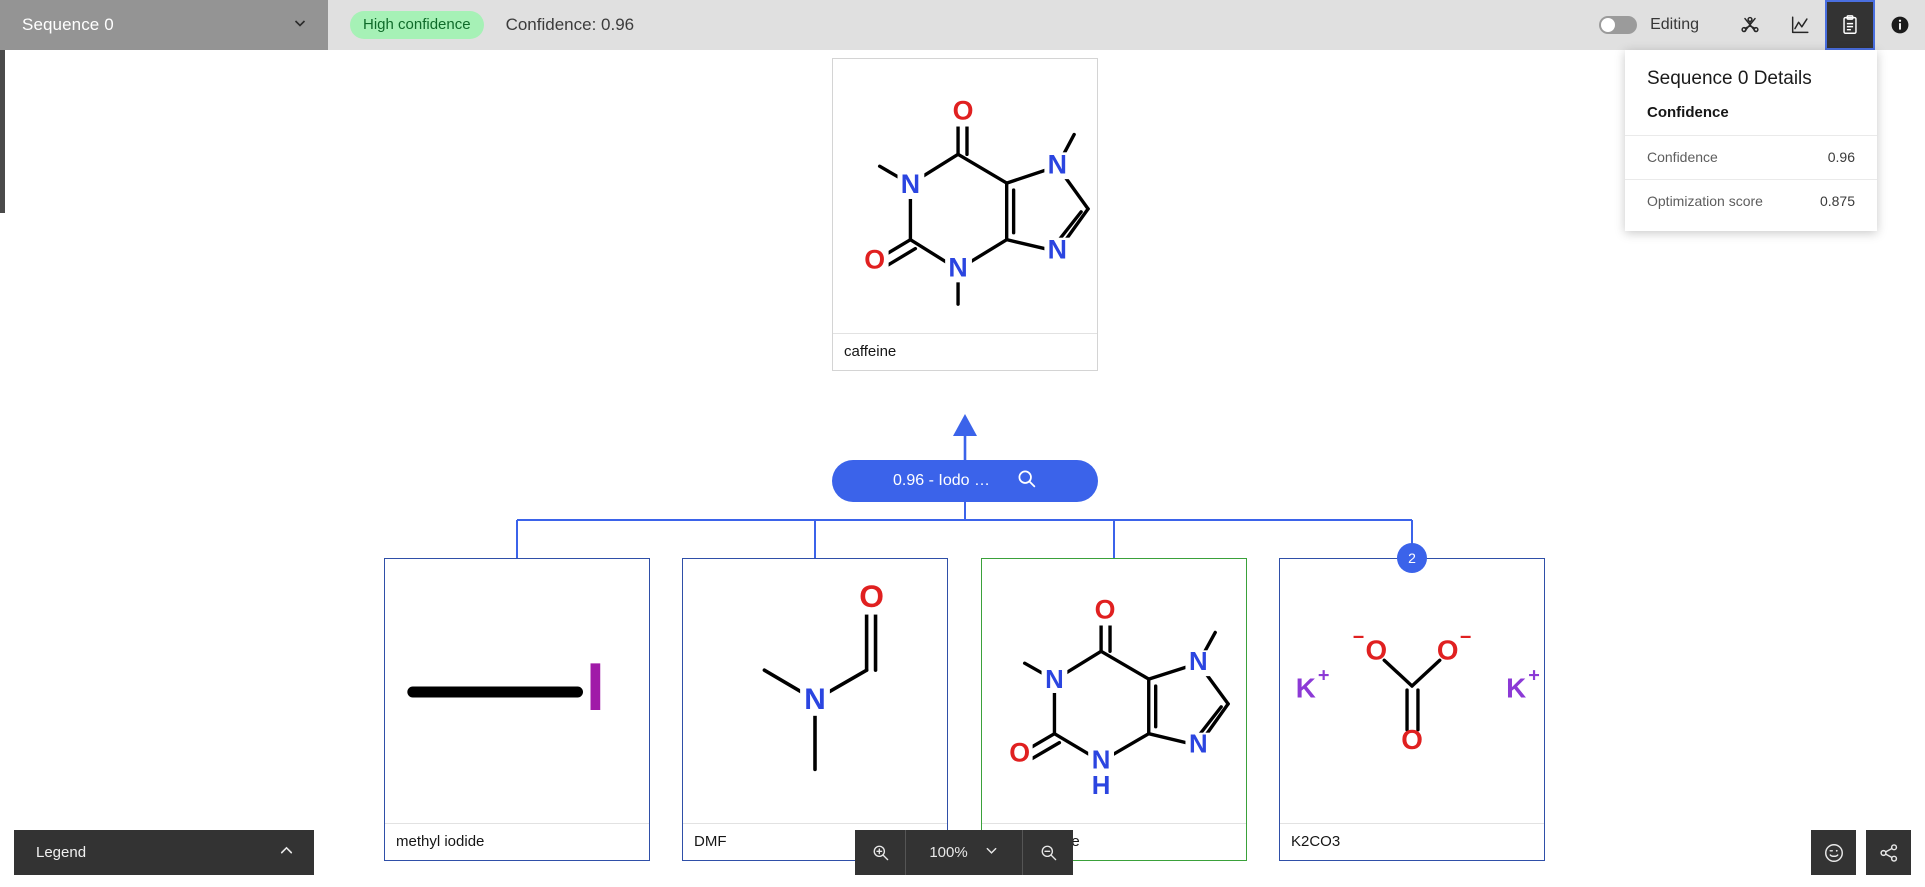 This screenshot has width=1925, height=887. I want to click on sequence-select: Sequence 0, so click(164, 25).